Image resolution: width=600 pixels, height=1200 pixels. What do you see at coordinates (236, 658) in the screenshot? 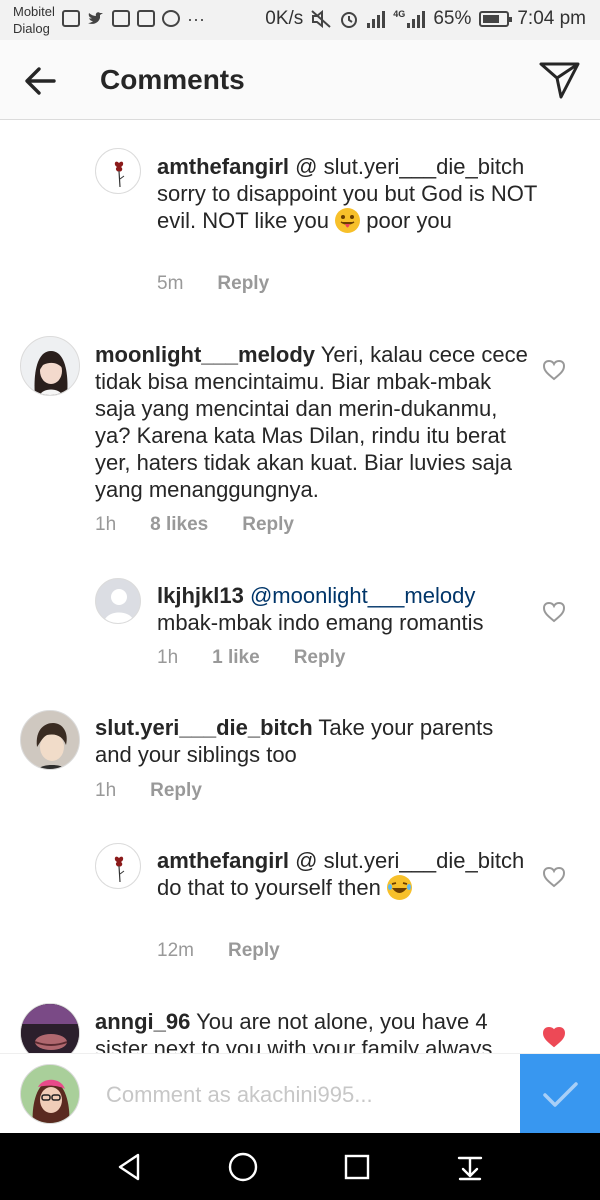
I see `likes-count: 1 like` at bounding box center [236, 658].